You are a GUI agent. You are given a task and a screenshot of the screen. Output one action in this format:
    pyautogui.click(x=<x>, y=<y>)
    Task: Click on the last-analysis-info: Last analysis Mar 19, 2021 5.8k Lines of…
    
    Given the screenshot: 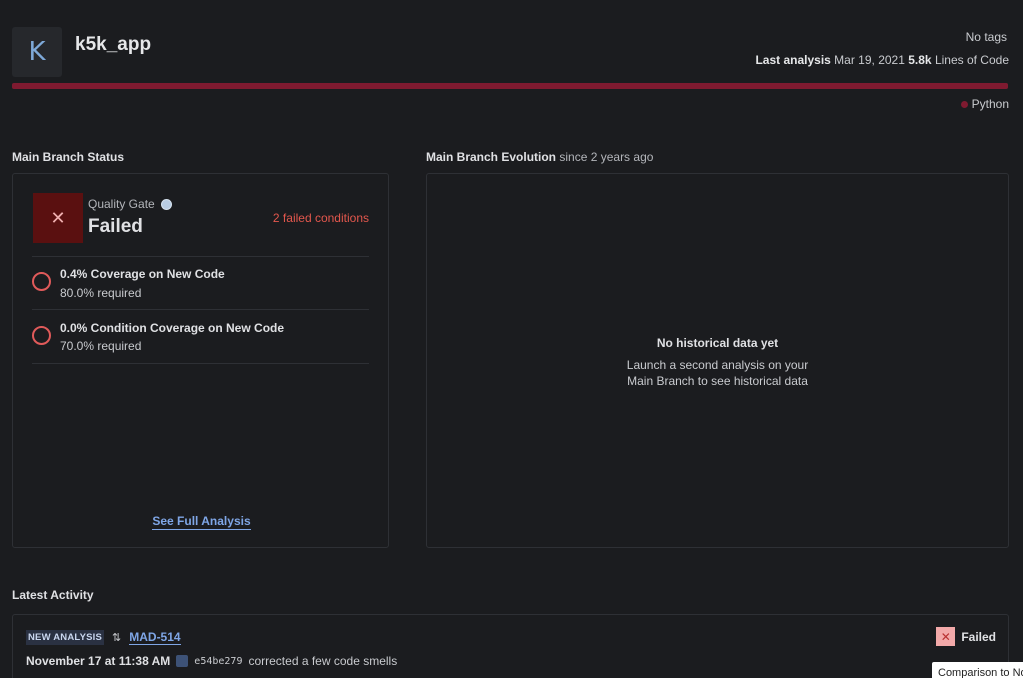 What is the action you would take?
    pyautogui.click(x=882, y=60)
    